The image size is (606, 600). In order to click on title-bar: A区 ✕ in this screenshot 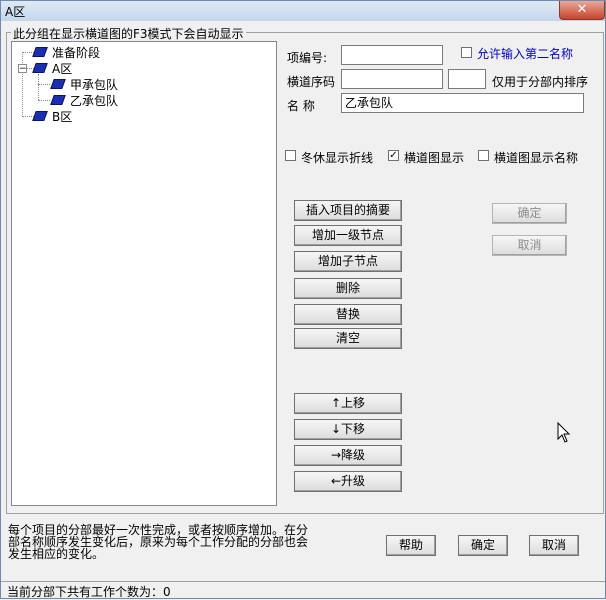, I will do `click(303, 11)`.